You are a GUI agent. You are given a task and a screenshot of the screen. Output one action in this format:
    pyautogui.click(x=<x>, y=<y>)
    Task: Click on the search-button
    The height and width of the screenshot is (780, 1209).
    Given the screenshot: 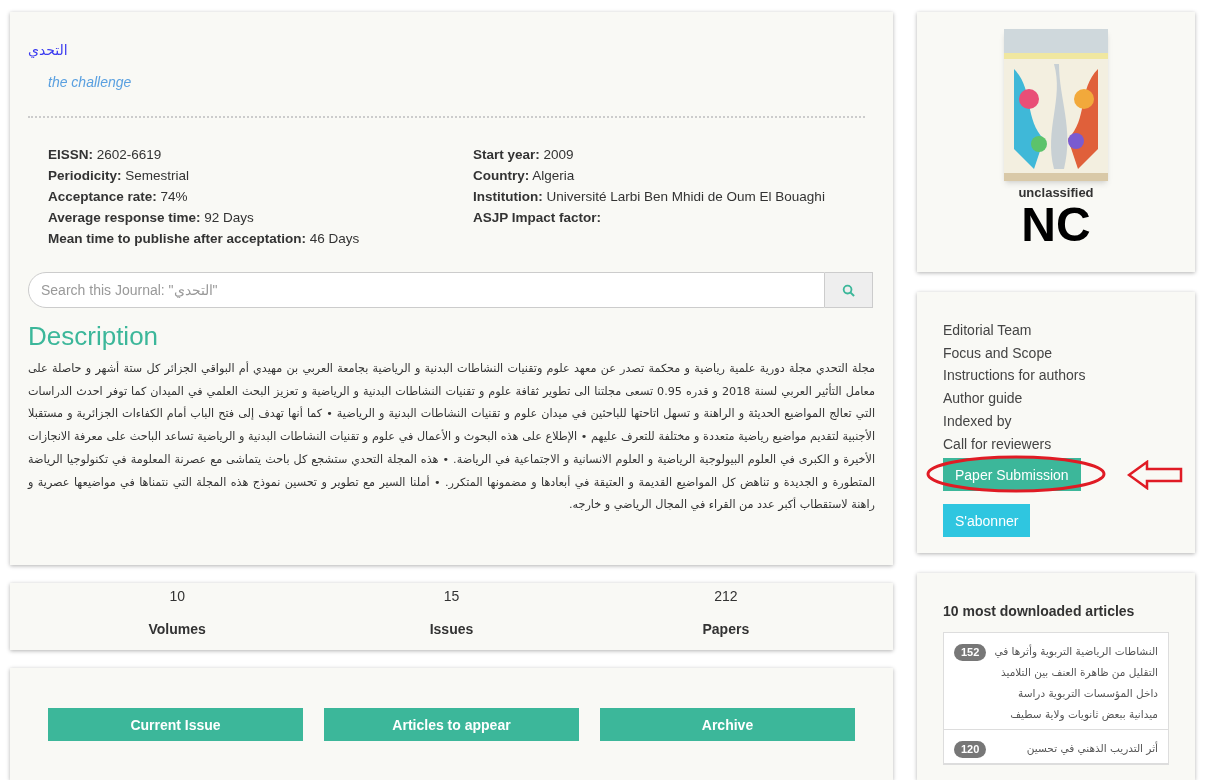 What is the action you would take?
    pyautogui.click(x=849, y=290)
    